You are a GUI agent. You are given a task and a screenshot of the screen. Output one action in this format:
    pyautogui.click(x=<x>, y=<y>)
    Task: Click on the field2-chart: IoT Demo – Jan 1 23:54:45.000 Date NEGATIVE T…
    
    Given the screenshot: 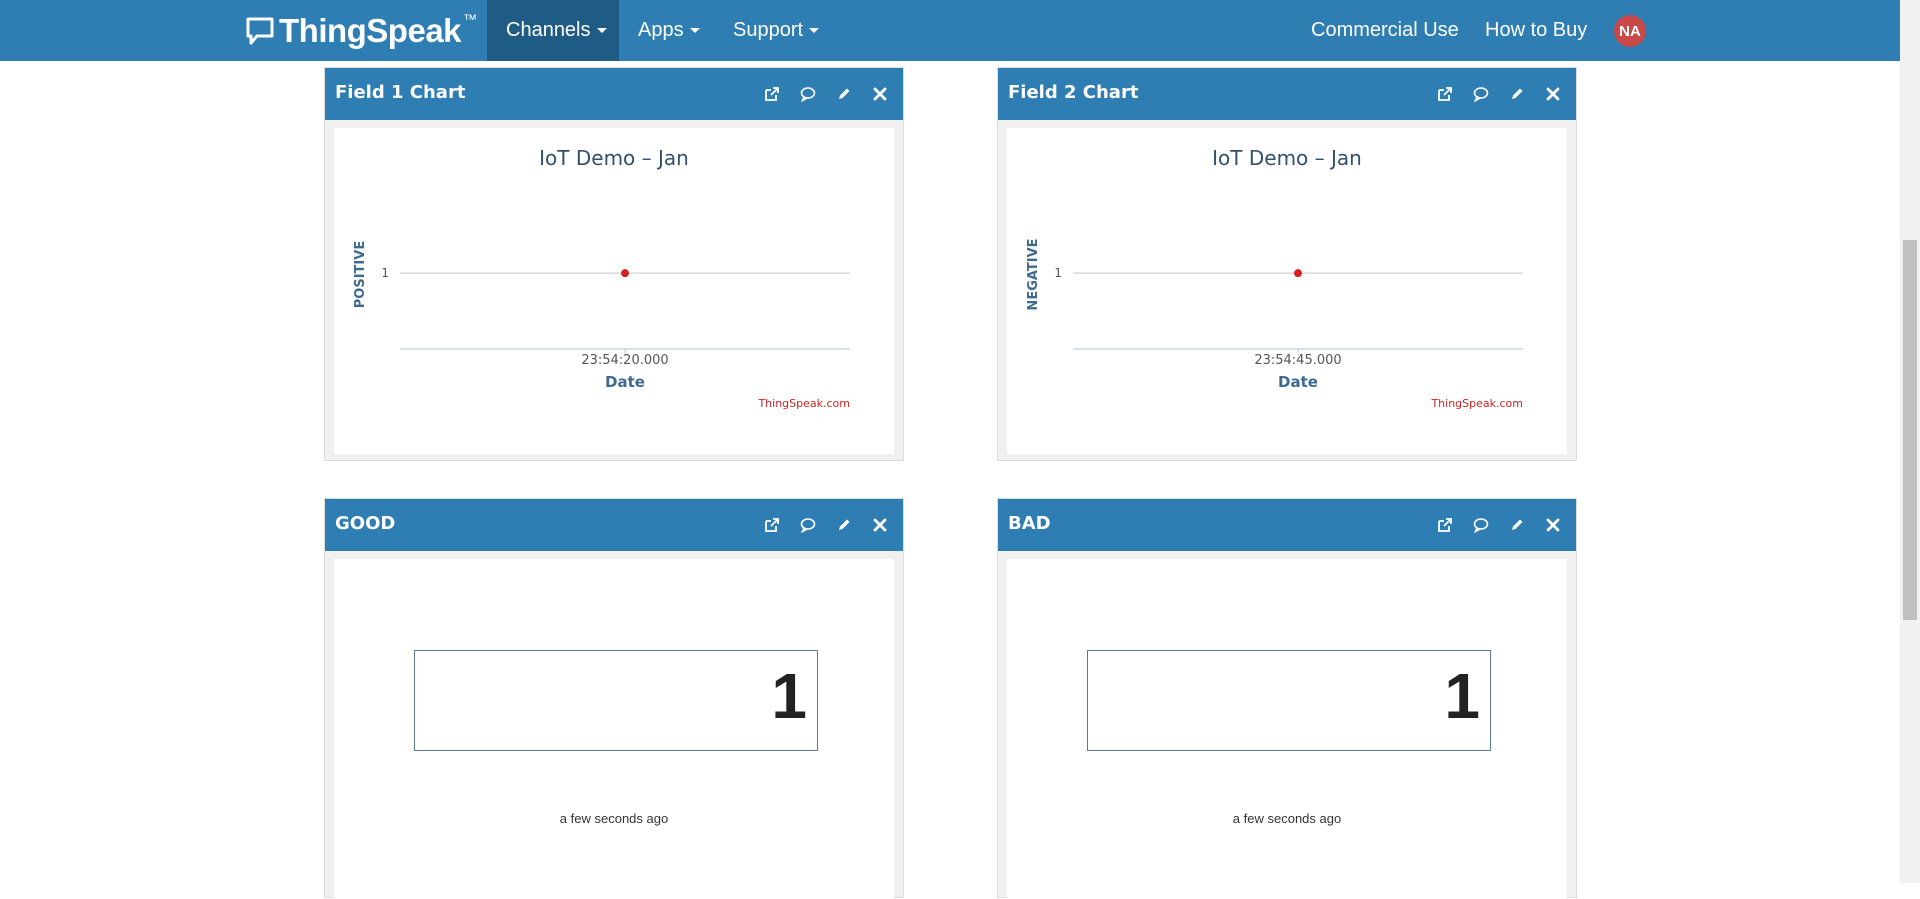 What is the action you would take?
    pyautogui.click(x=1274, y=278)
    